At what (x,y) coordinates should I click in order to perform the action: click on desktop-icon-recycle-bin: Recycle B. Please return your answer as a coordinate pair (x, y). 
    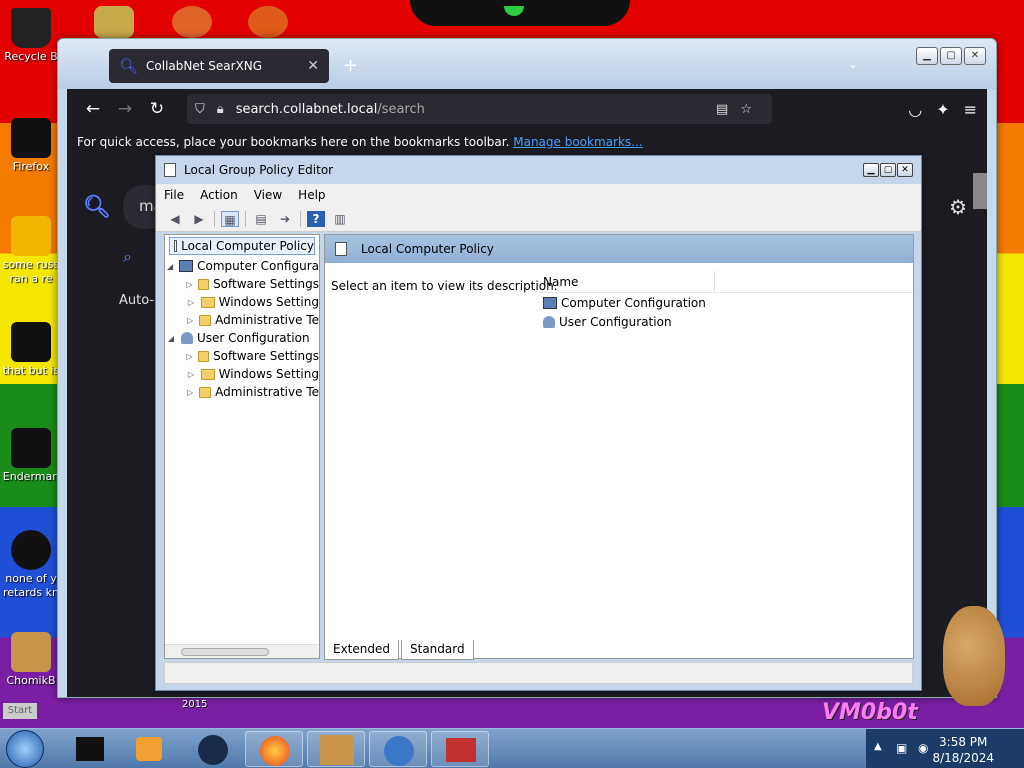
    Looking at the image, I should click on (31, 36).